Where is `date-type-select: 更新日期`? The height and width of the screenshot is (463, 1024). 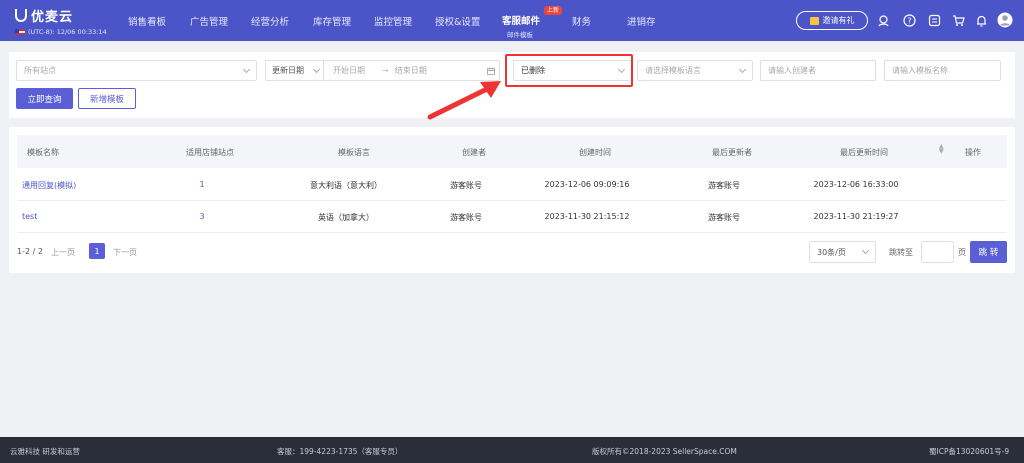
date-type-select: 更新日期 is located at coordinates (295, 70).